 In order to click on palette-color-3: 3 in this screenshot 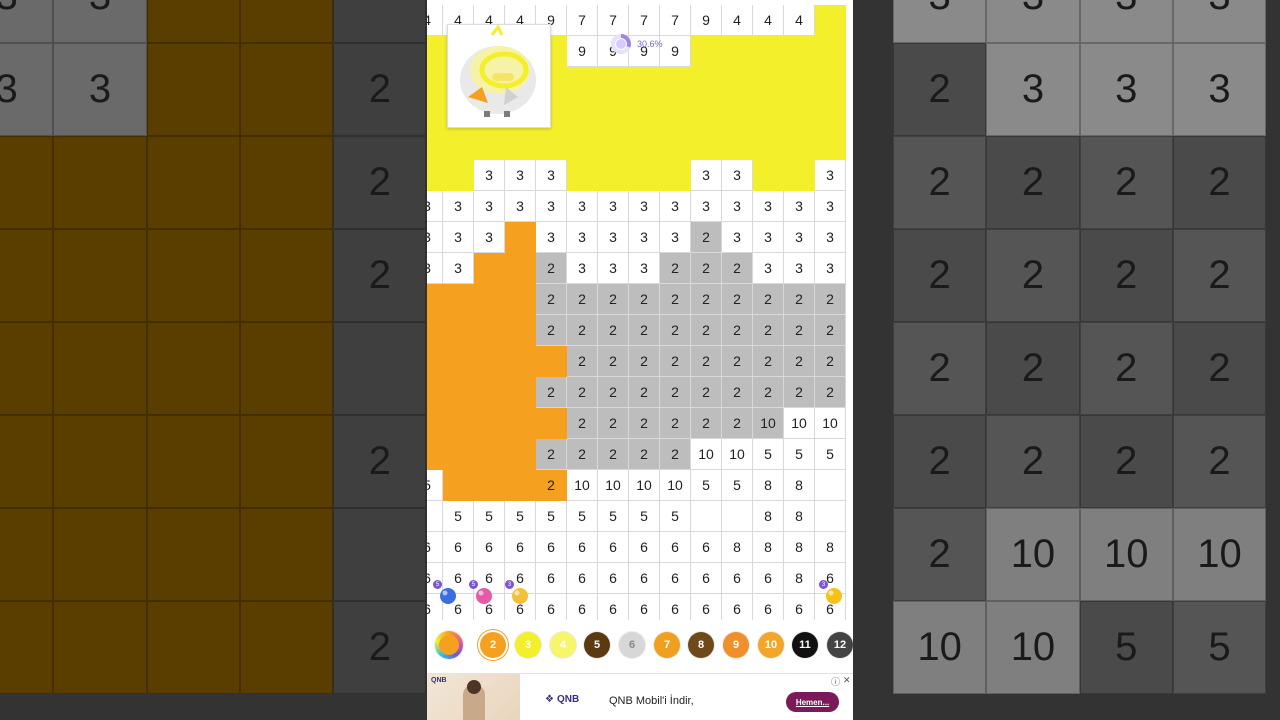, I will do `click(528, 645)`.